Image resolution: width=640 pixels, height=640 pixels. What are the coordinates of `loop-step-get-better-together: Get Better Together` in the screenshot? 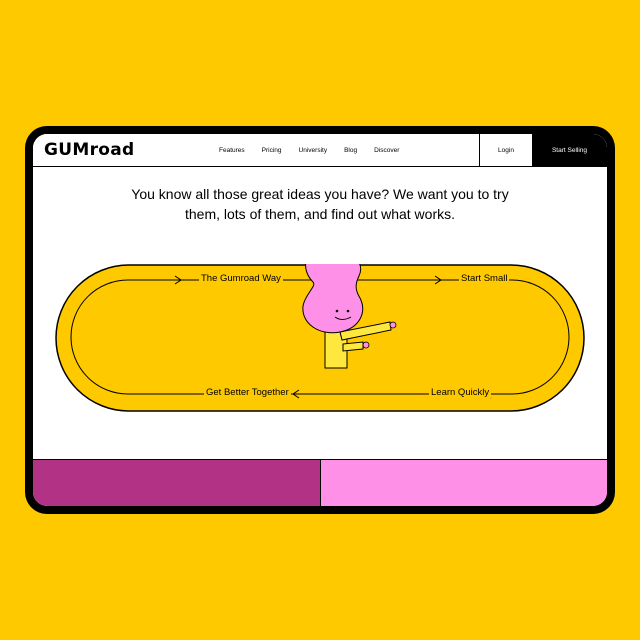 It's located at (247, 392).